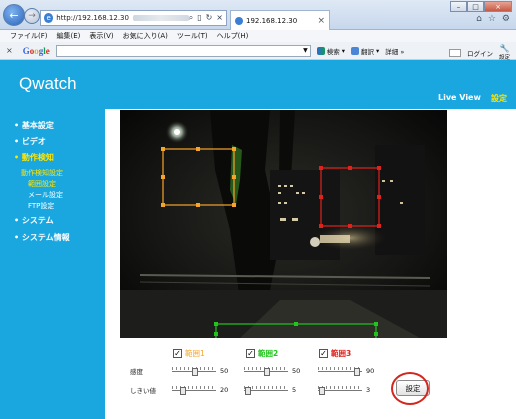 The height and width of the screenshot is (419, 516). Describe the element at coordinates (42, 237) in the screenshot. I see `sidebar-item-system-info: • システム情報` at that location.